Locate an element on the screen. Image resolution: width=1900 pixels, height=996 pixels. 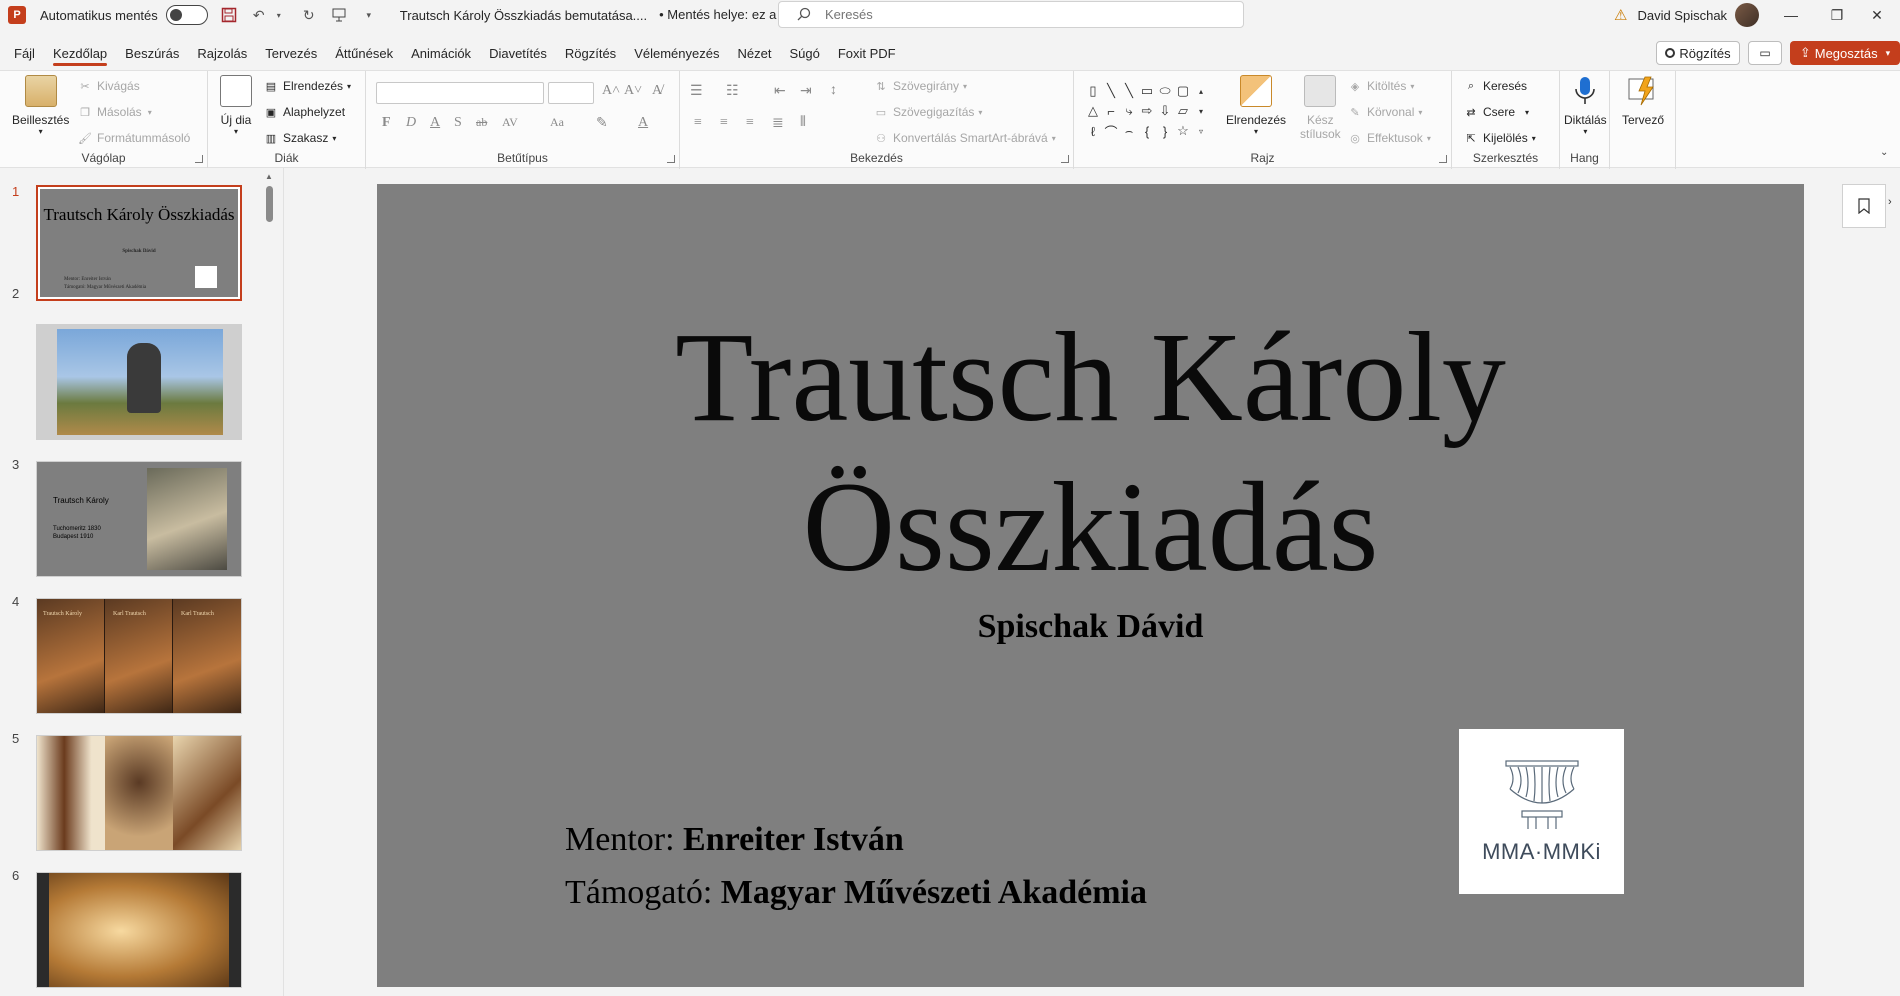
pane-divider is located at coordinates (283, 582).